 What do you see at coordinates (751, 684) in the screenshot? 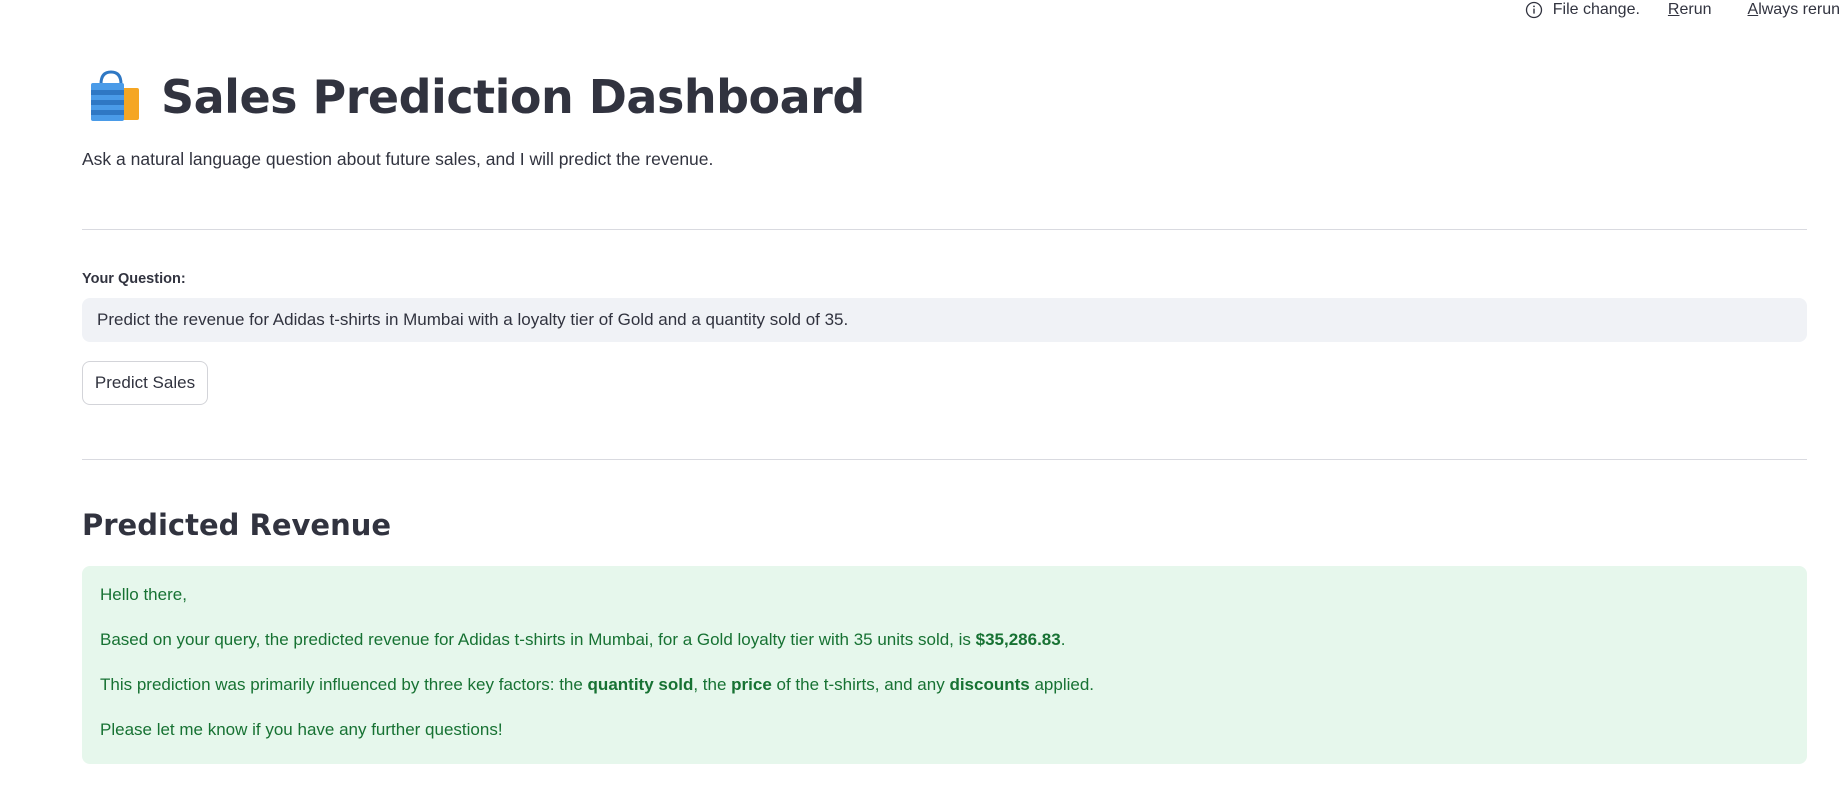
I see `factor-price: price` at bounding box center [751, 684].